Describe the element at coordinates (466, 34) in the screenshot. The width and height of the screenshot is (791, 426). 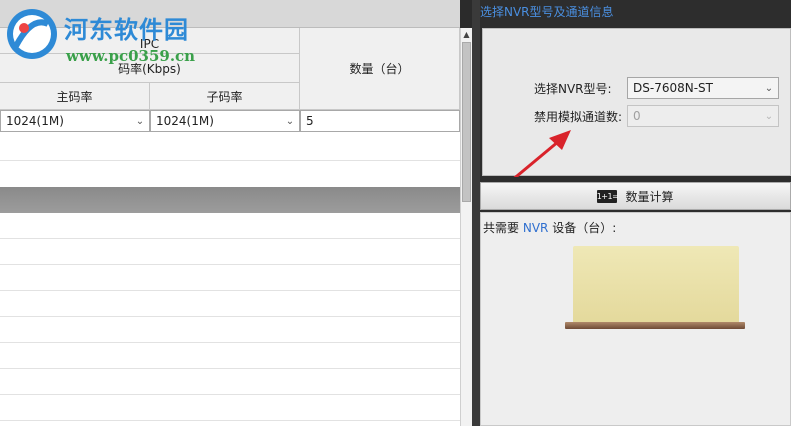
I see `scroll-up-icon: ▲` at that location.